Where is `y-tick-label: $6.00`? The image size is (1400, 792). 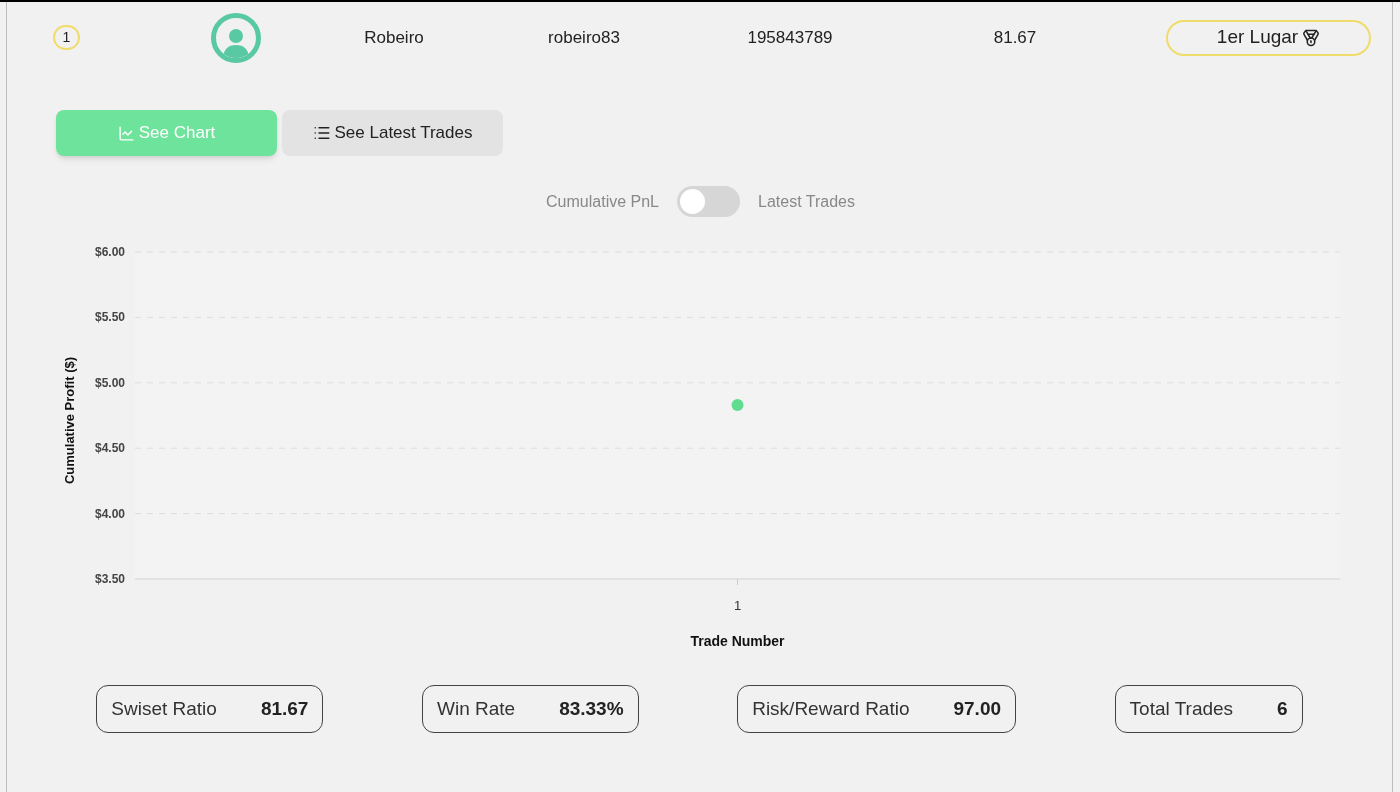 y-tick-label: $6.00 is located at coordinates (109, 252).